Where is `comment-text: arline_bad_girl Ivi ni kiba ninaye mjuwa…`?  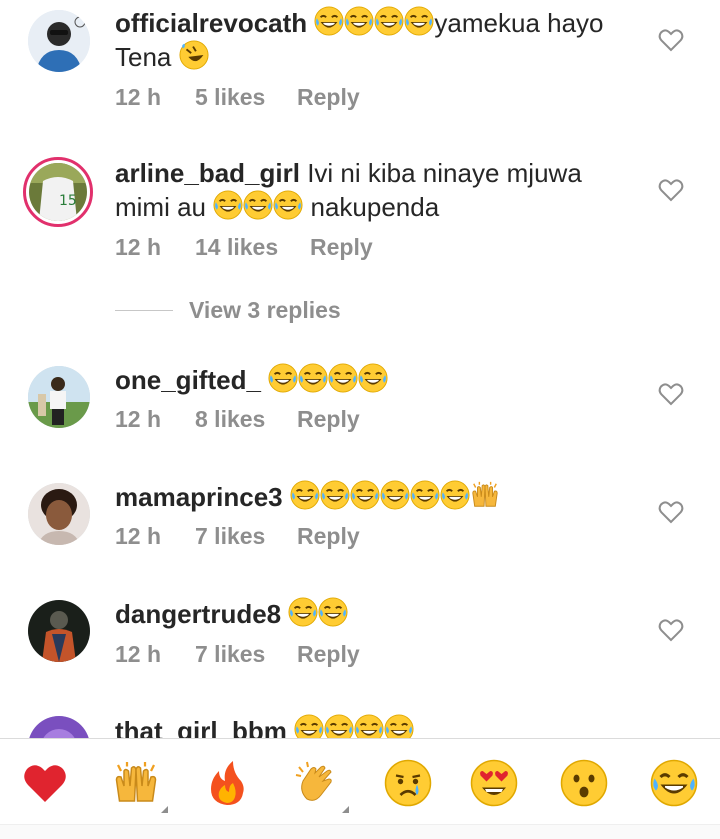
comment-text: arline_bad_girl Ivi ni kiba ninaye mjuwa… is located at coordinates (375, 190).